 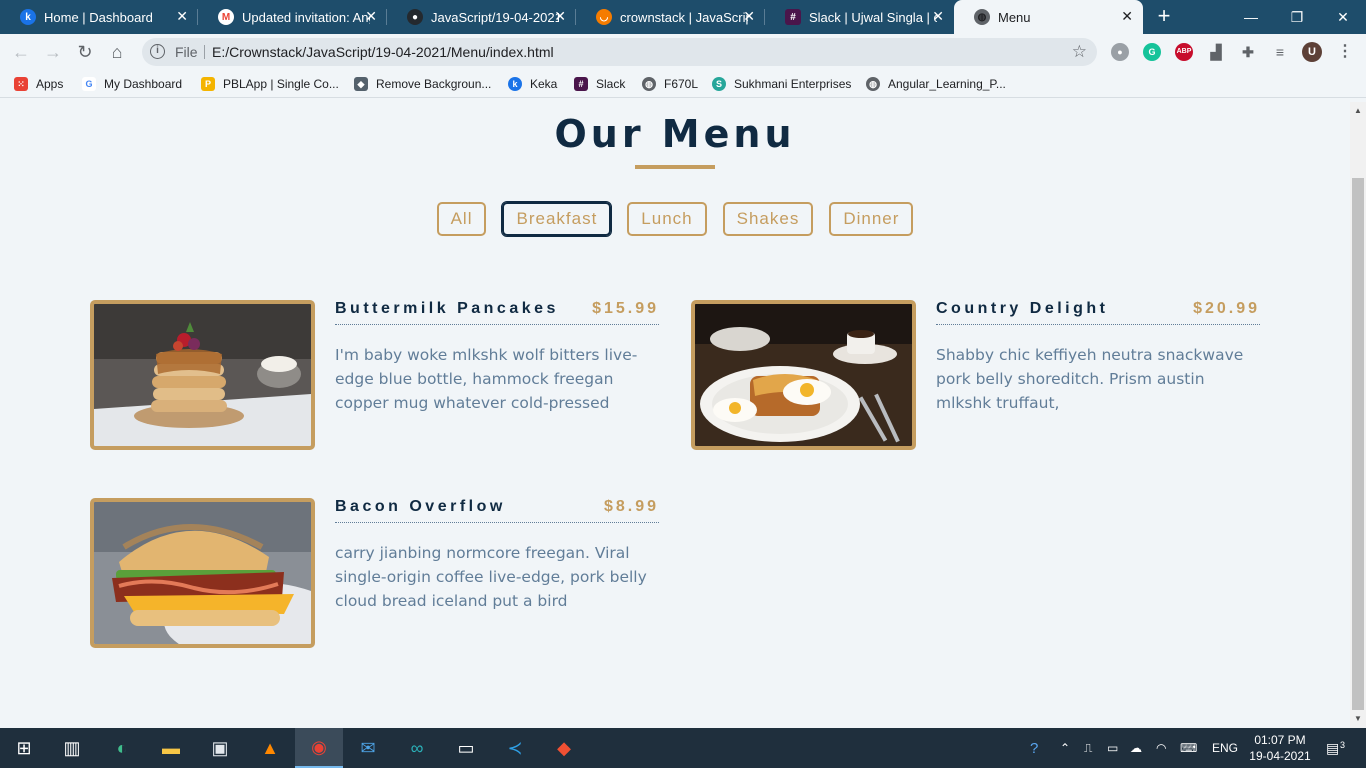 I want to click on extension-shield-icon: ●, so click(x=1120, y=52).